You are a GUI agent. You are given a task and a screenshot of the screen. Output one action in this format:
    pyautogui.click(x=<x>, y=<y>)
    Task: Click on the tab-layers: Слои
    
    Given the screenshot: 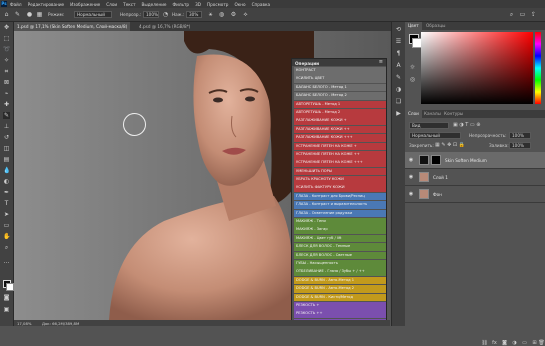 What is the action you would take?
    pyautogui.click(x=413, y=114)
    